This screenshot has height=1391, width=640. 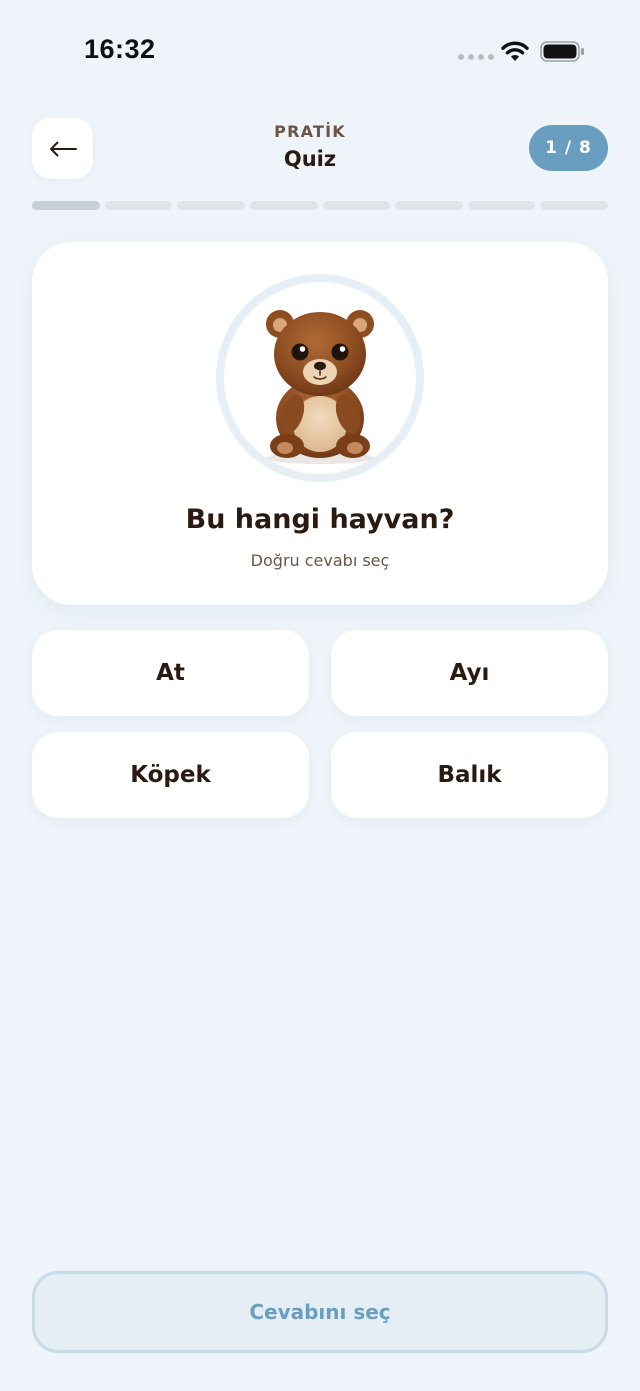 What do you see at coordinates (320, 1312) in the screenshot?
I see `submit-answer-button: Cevabını seç` at bounding box center [320, 1312].